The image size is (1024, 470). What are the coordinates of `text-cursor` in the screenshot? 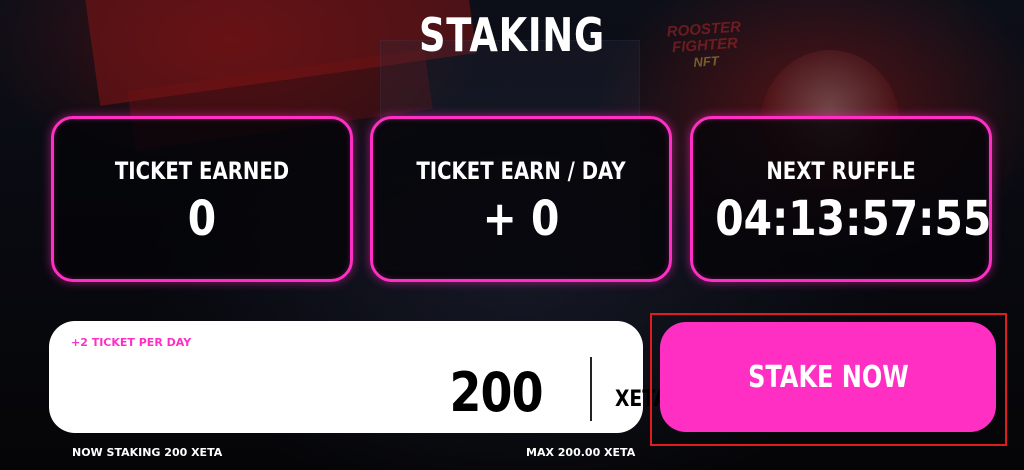 It's located at (591, 389).